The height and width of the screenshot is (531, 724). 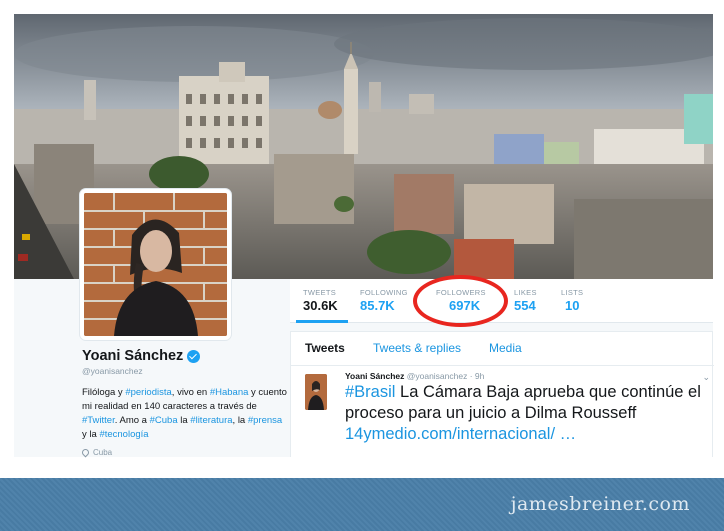 What do you see at coordinates (184, 356) in the screenshot?
I see `name-row: Yoani Sánchez` at bounding box center [184, 356].